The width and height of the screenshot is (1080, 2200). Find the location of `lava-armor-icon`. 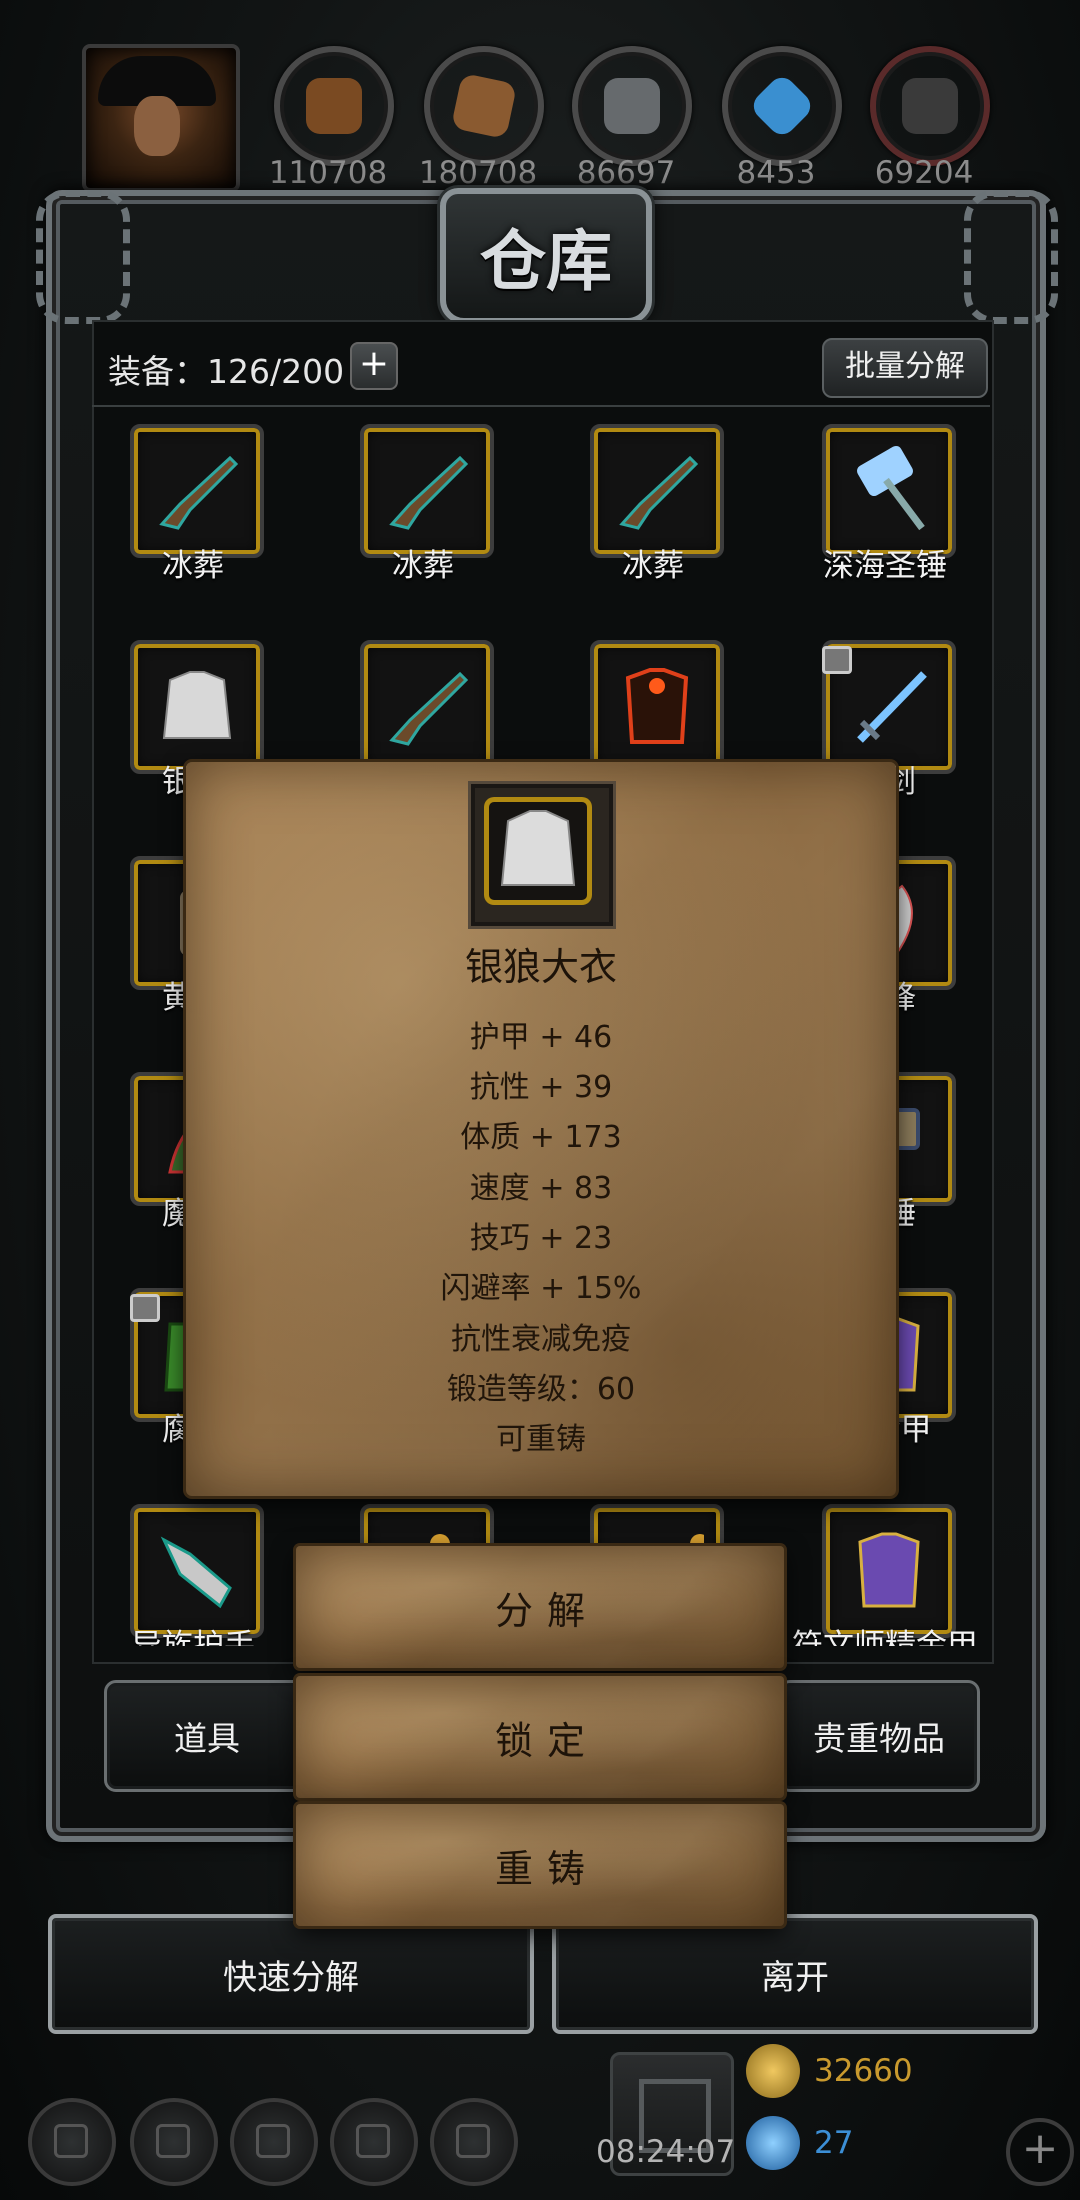

lava-armor-icon is located at coordinates (657, 707).